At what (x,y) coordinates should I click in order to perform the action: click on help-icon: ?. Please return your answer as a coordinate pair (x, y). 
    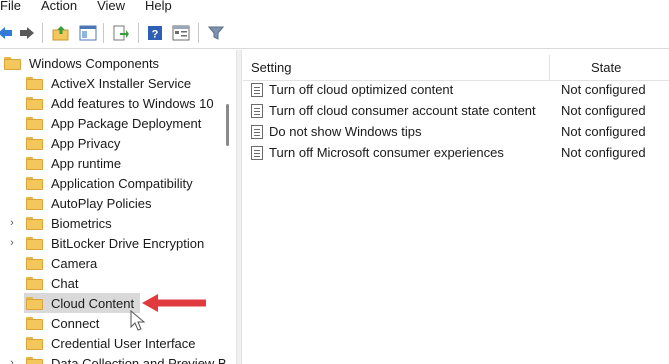
    Looking at the image, I should click on (155, 33).